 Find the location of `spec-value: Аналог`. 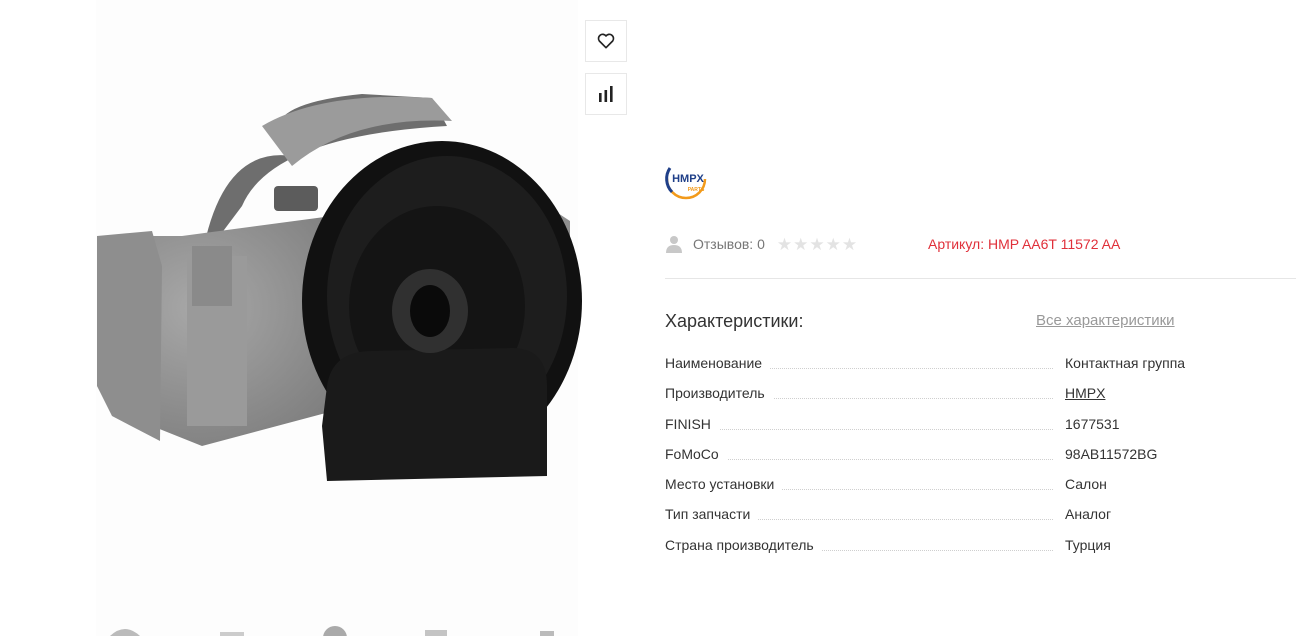

spec-value: Аналог is located at coordinates (1088, 514).